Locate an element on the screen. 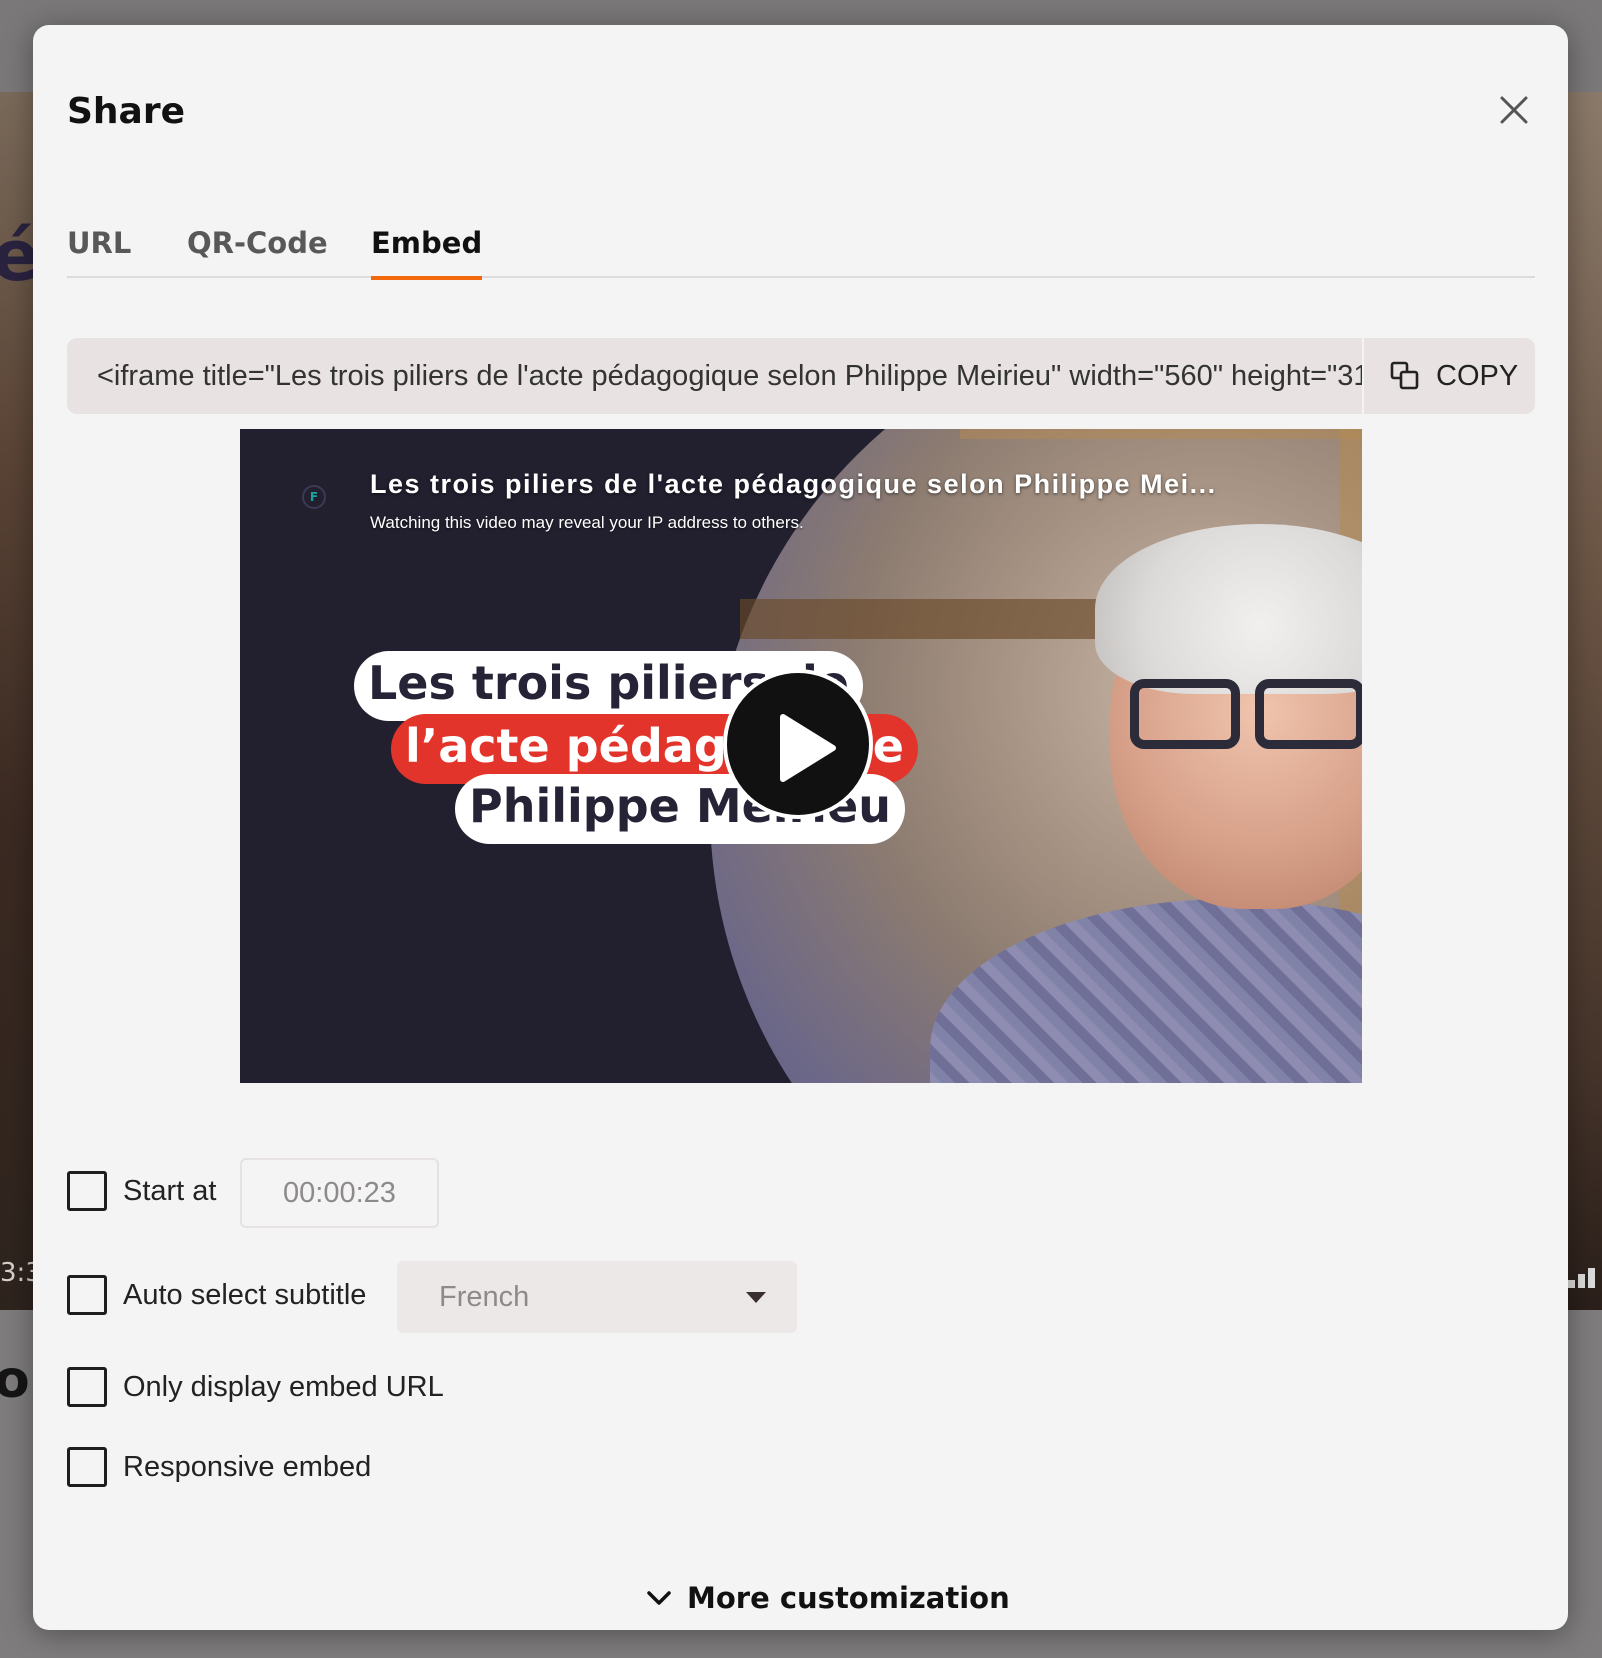  tab-embed: Embed is located at coordinates (427, 250).